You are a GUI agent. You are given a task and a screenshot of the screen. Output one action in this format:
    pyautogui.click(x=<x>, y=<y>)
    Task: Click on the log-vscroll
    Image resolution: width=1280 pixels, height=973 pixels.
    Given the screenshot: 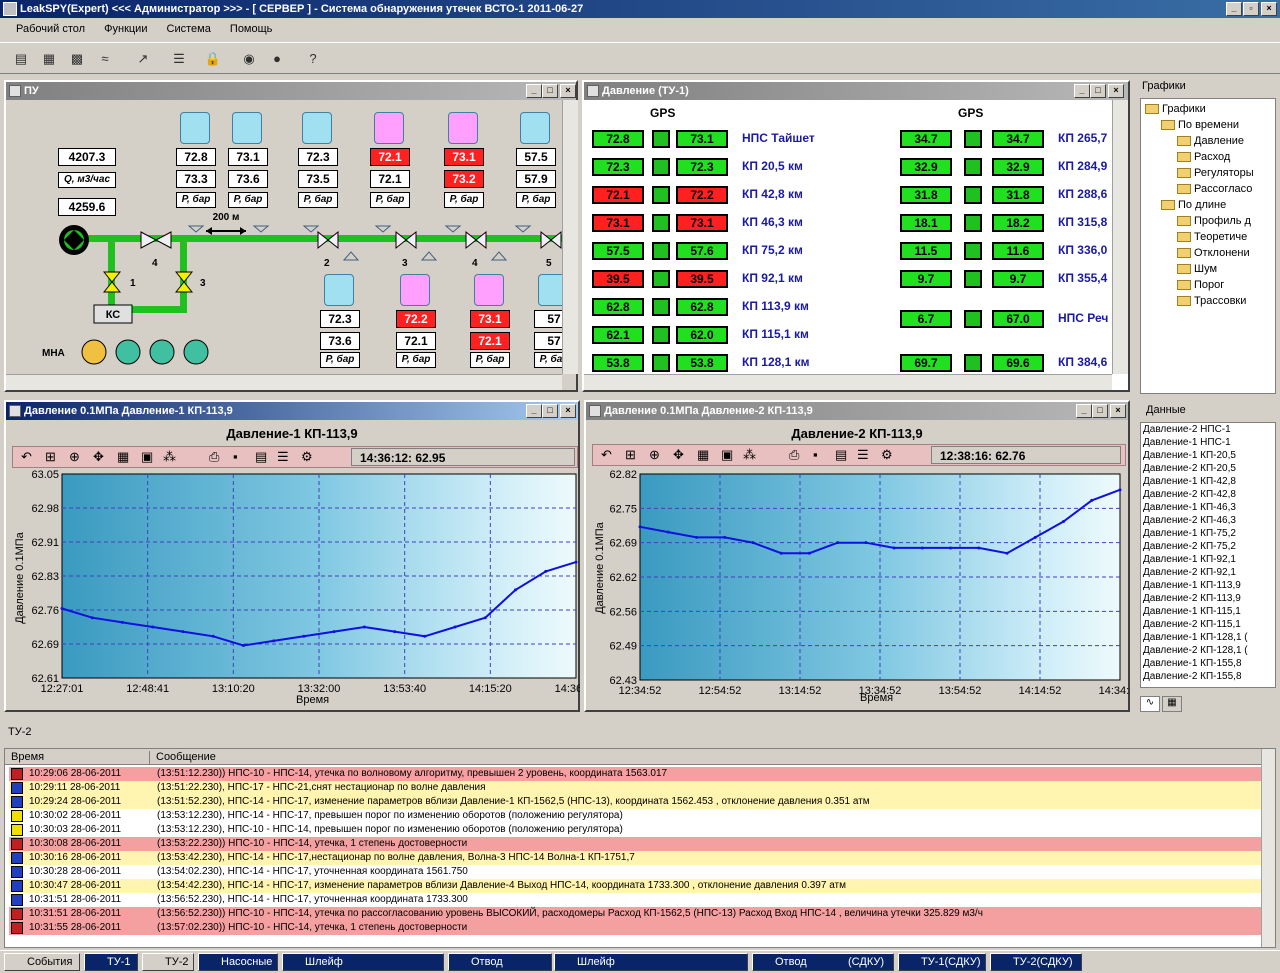 What is the action you would take?
    pyautogui.click(x=1268, y=848)
    